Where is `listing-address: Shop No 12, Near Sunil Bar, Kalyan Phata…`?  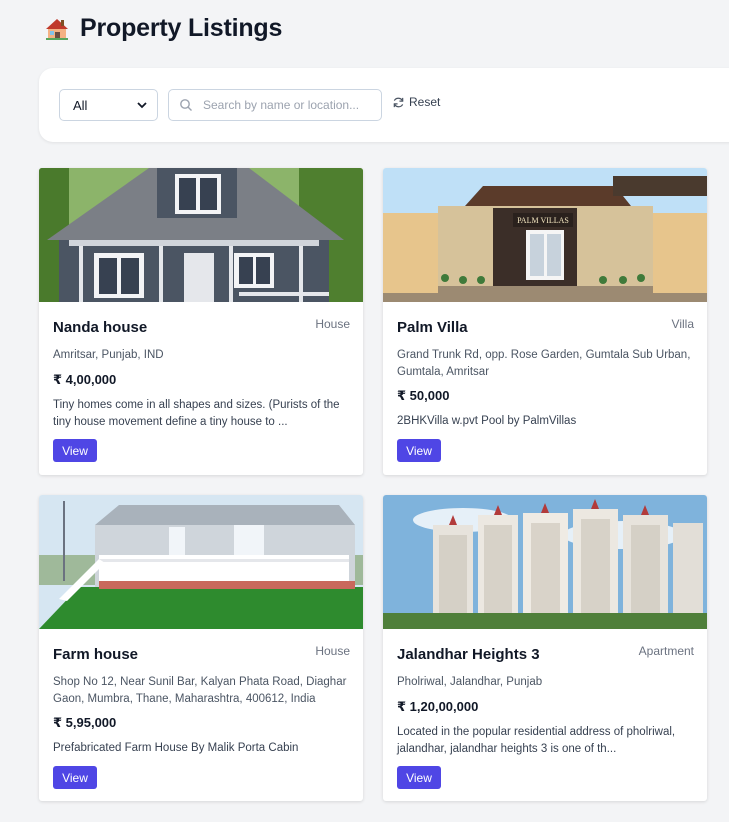 listing-address: Shop No 12, Near Sunil Bar, Kalyan Phata… is located at coordinates (200, 690).